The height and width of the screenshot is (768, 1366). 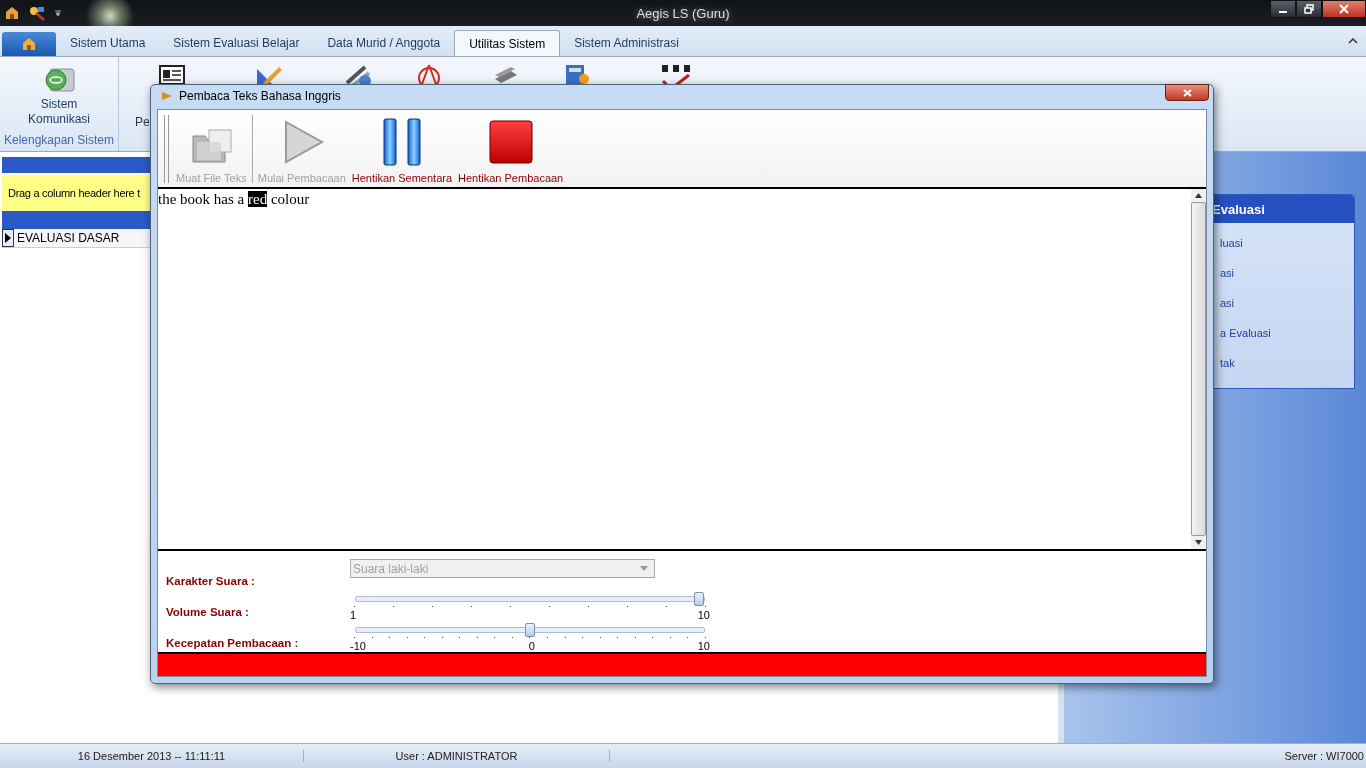 I want to click on scroll-down-icon, so click(x=1198, y=542).